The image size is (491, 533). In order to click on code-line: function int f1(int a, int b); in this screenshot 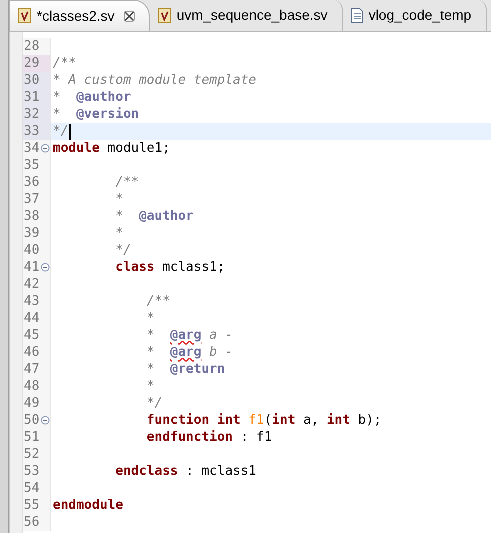, I will do `click(264, 420)`.